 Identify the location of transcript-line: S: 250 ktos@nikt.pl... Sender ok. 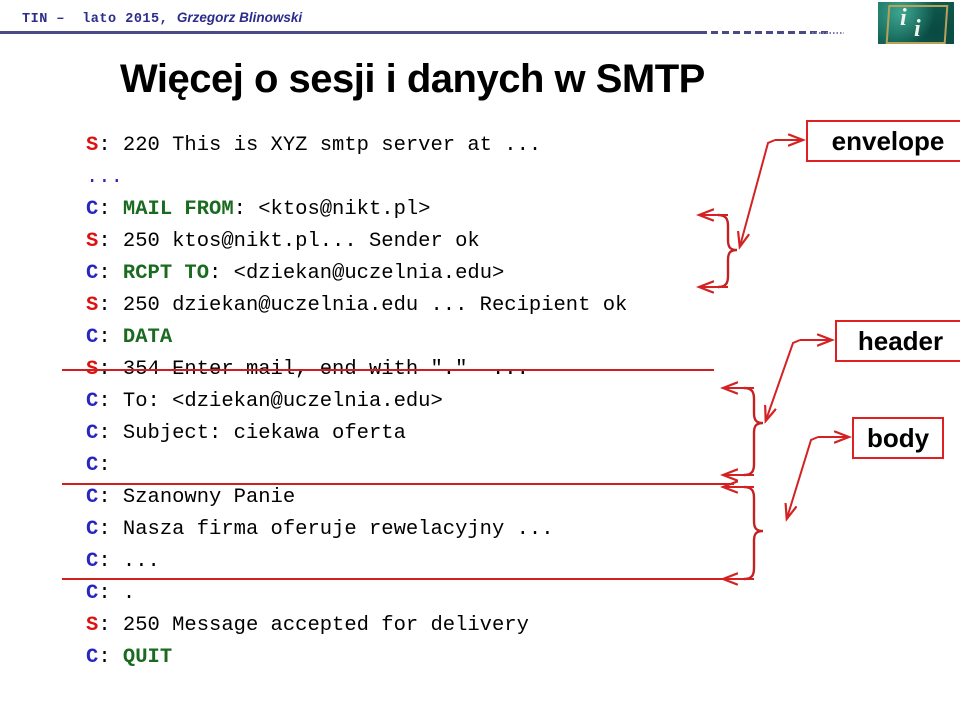
(406, 242).